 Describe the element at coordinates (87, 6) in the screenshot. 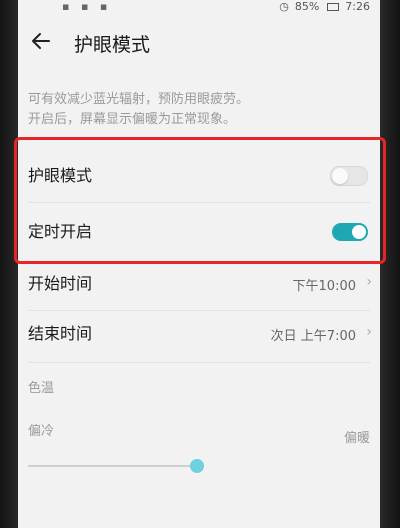

I see `signal-icons: ▪ ▪ ▪` at that location.